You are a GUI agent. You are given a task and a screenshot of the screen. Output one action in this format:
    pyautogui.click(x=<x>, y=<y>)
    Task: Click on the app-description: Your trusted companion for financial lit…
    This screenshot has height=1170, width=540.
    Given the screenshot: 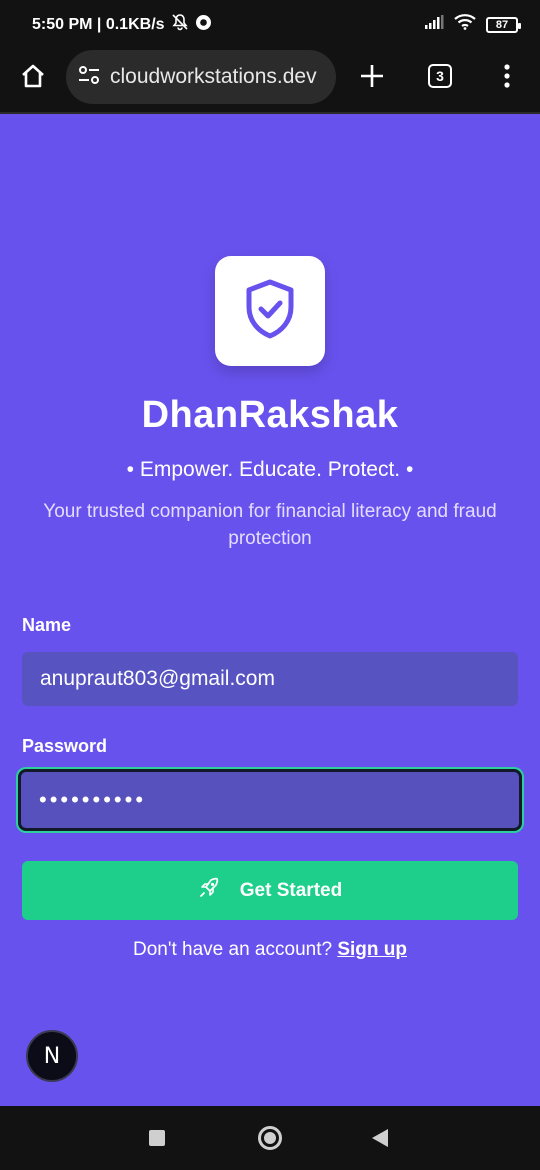 What is the action you would take?
    pyautogui.click(x=270, y=525)
    